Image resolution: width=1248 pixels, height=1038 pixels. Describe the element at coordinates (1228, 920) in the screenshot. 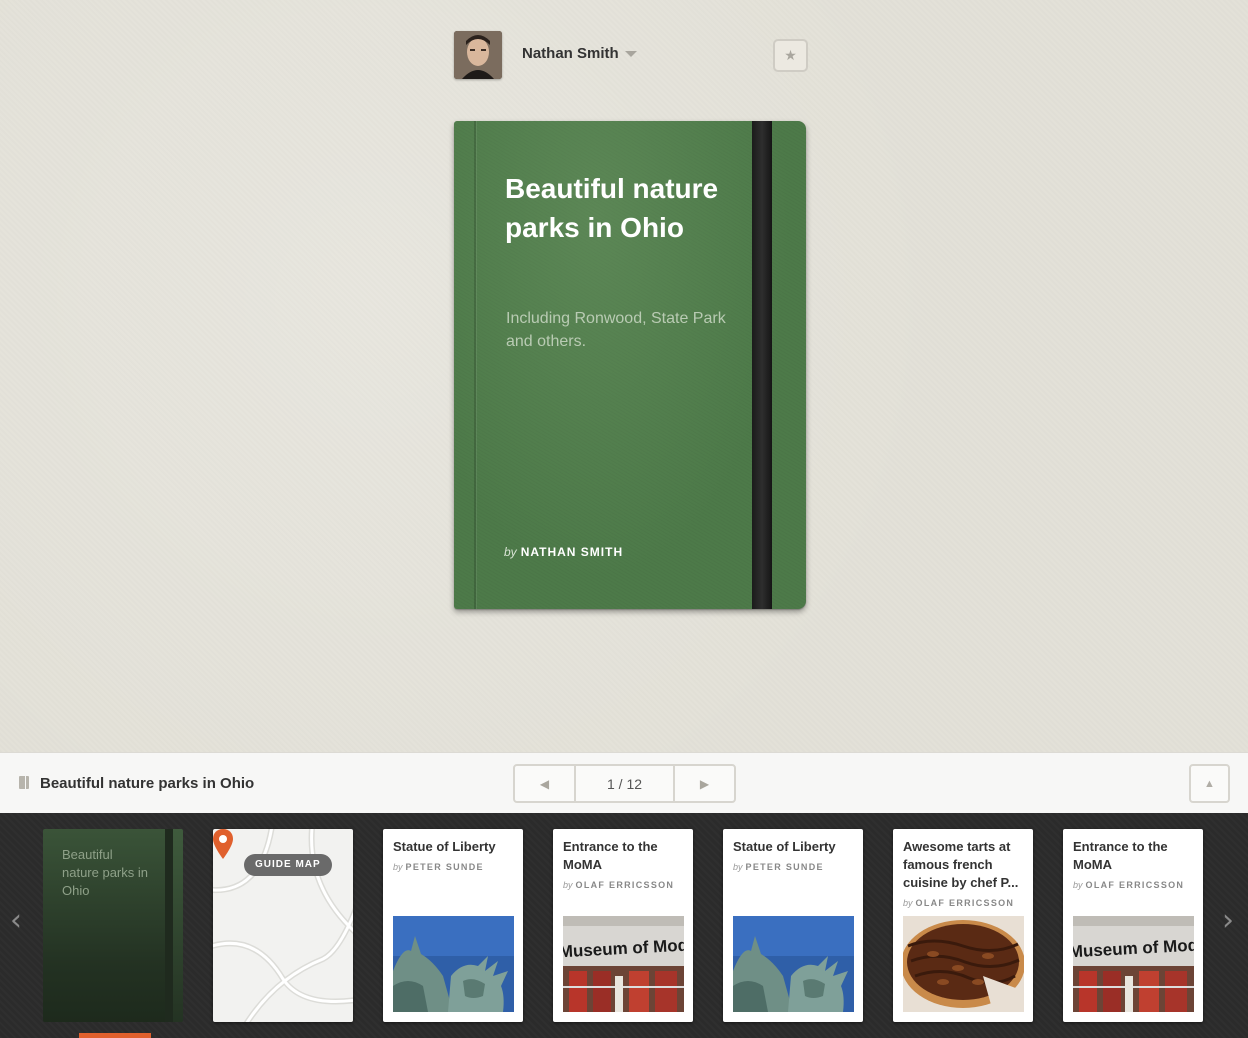

I see `scroll-right-icon: ›` at that location.